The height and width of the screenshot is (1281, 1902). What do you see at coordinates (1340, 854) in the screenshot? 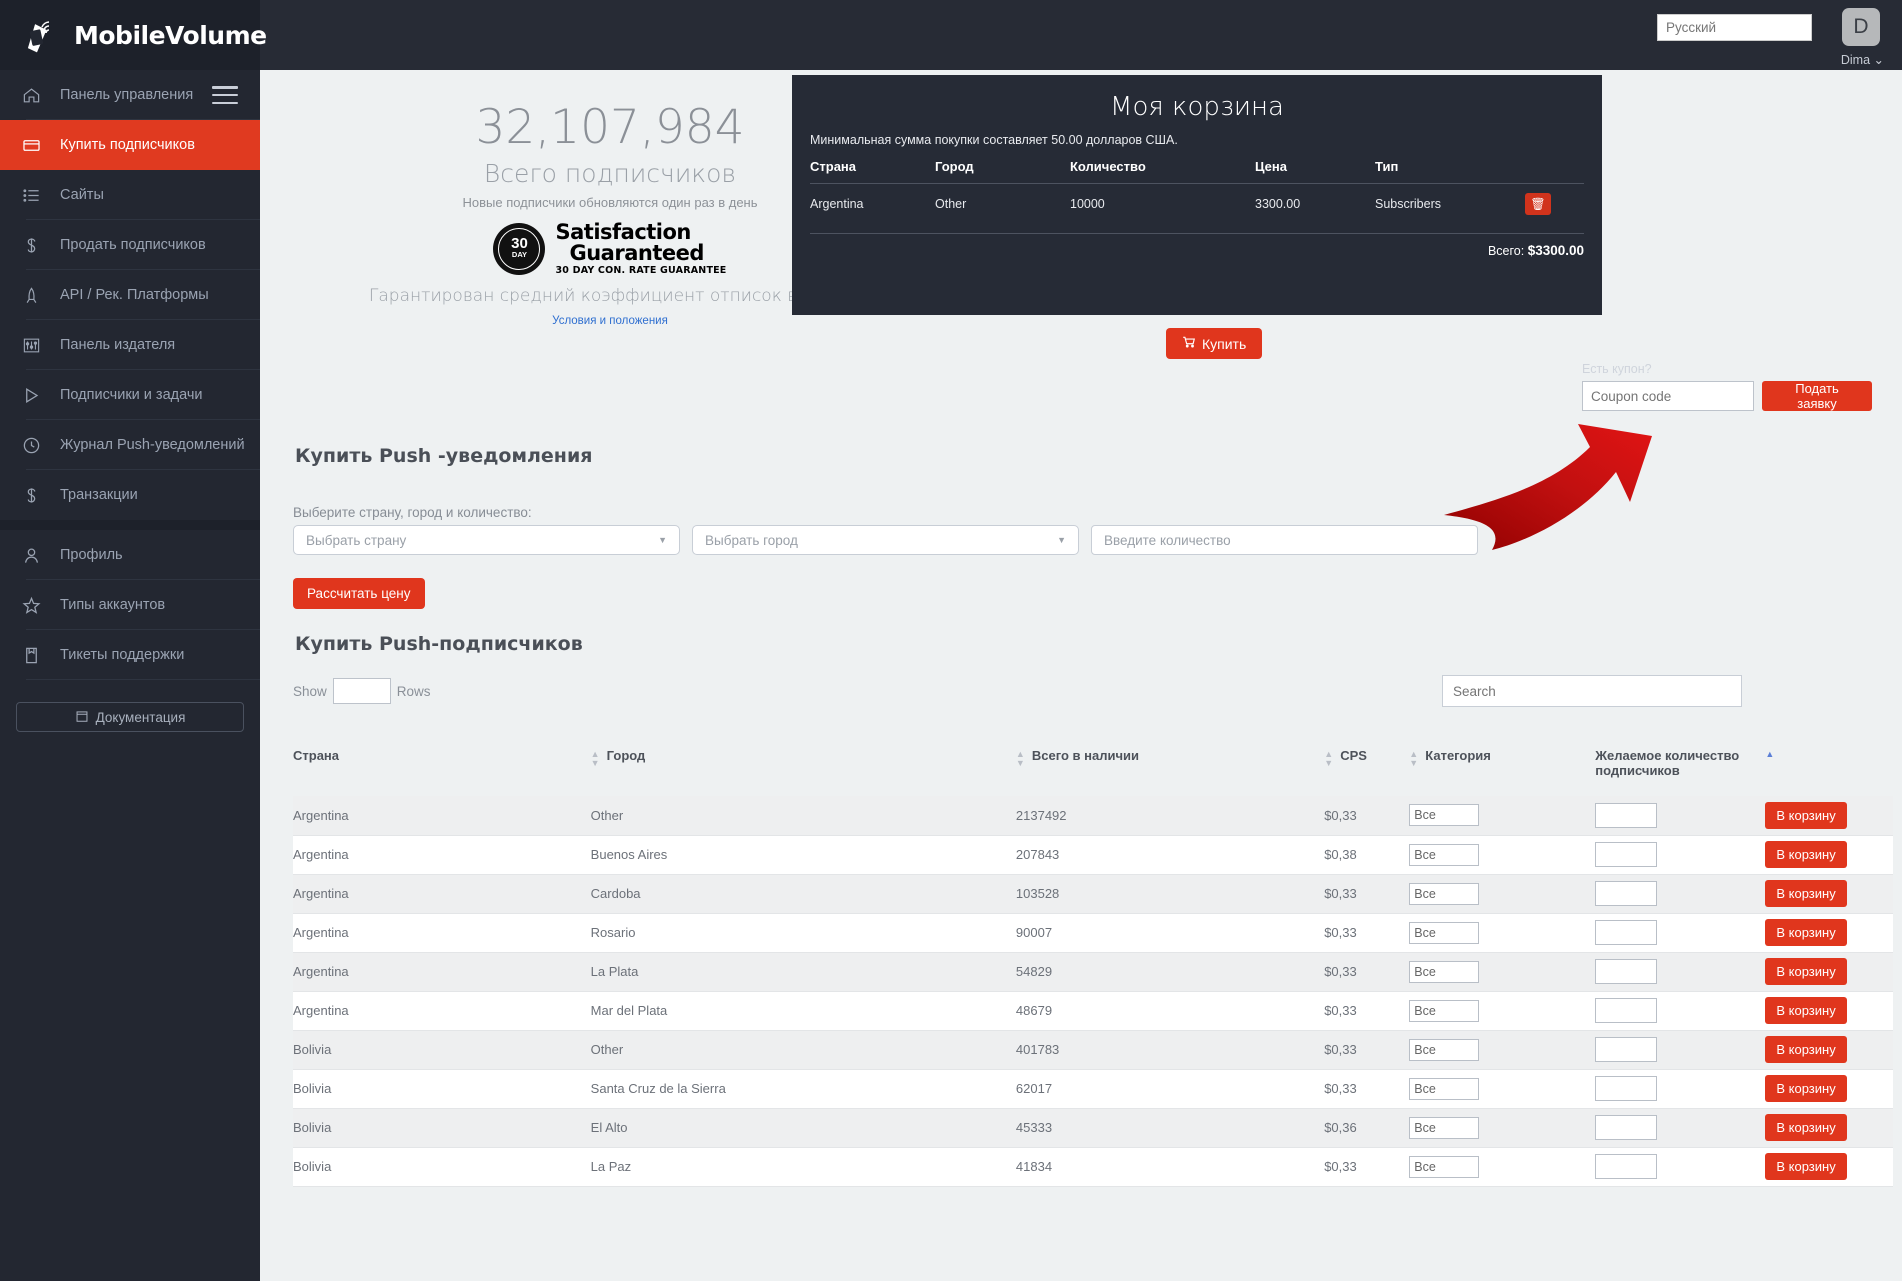
I see `cell-cps: $0,38` at bounding box center [1340, 854].